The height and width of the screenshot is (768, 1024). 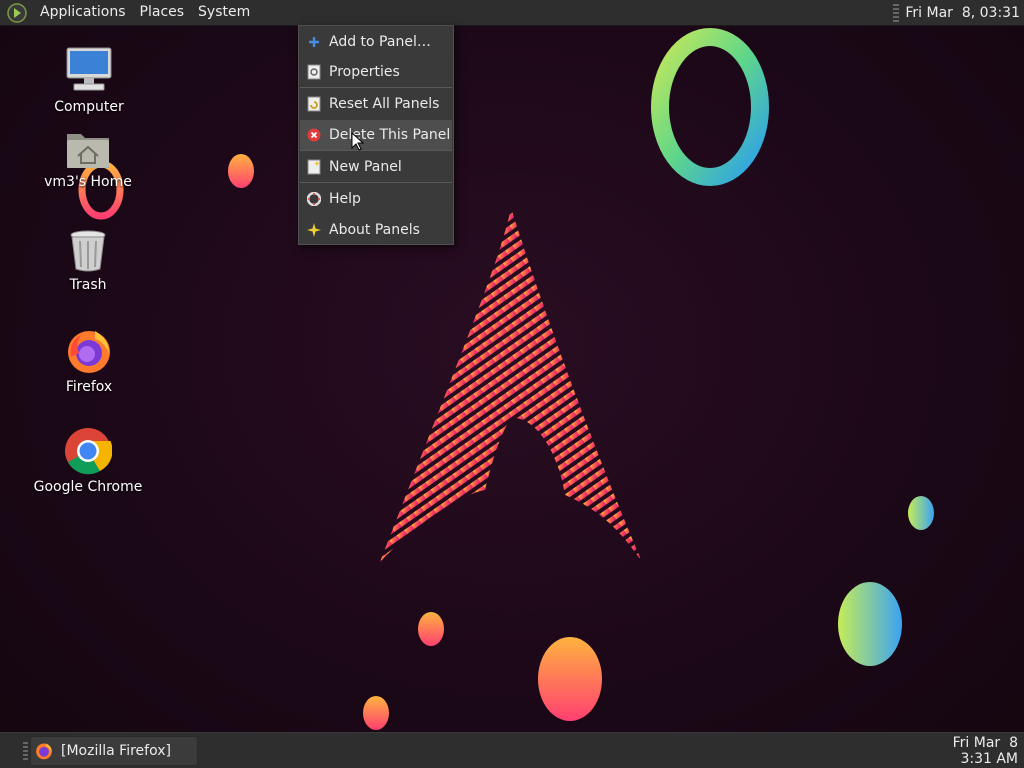 I want to click on delete-icon, so click(x=314, y=135).